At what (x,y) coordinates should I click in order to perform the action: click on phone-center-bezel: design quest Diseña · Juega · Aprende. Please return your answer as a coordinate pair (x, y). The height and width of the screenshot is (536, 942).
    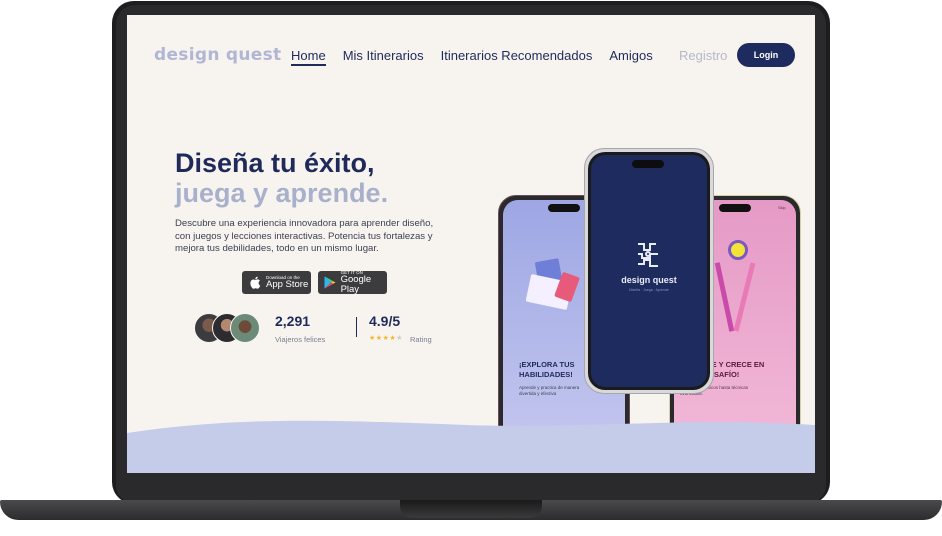
    Looking at the image, I should click on (649, 271).